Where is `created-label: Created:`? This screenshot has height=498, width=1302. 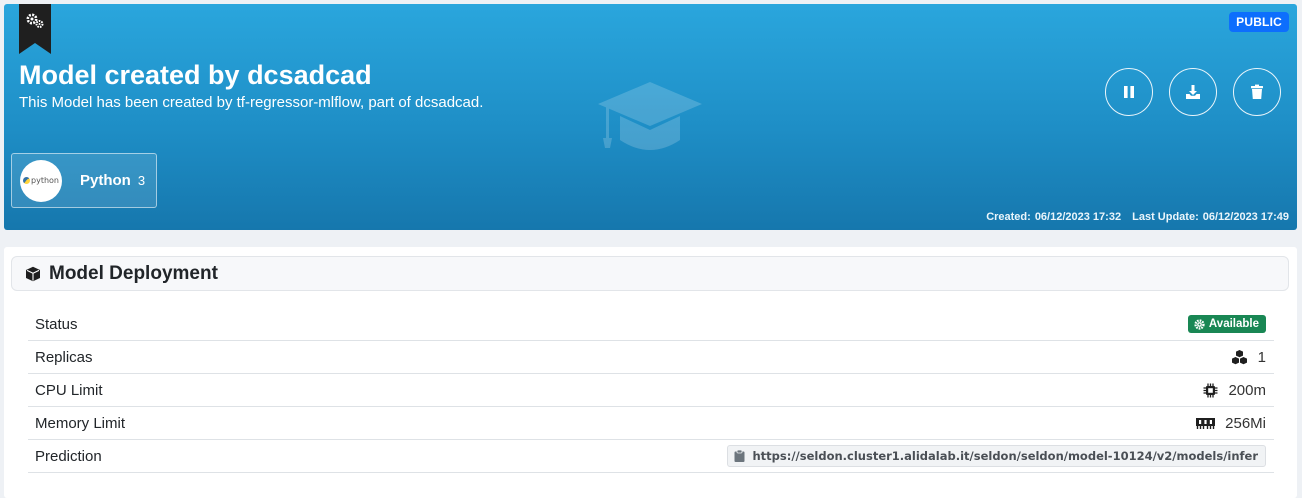 created-label: Created: is located at coordinates (1008, 217).